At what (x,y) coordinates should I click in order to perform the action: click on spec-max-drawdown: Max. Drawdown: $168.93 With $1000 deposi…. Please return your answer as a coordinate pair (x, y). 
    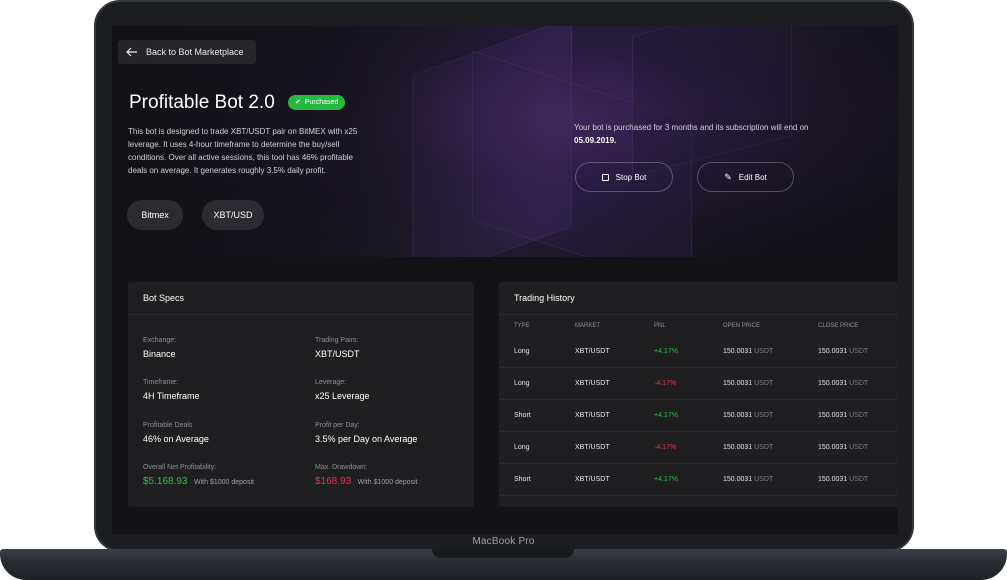
    Looking at the image, I should click on (366, 475).